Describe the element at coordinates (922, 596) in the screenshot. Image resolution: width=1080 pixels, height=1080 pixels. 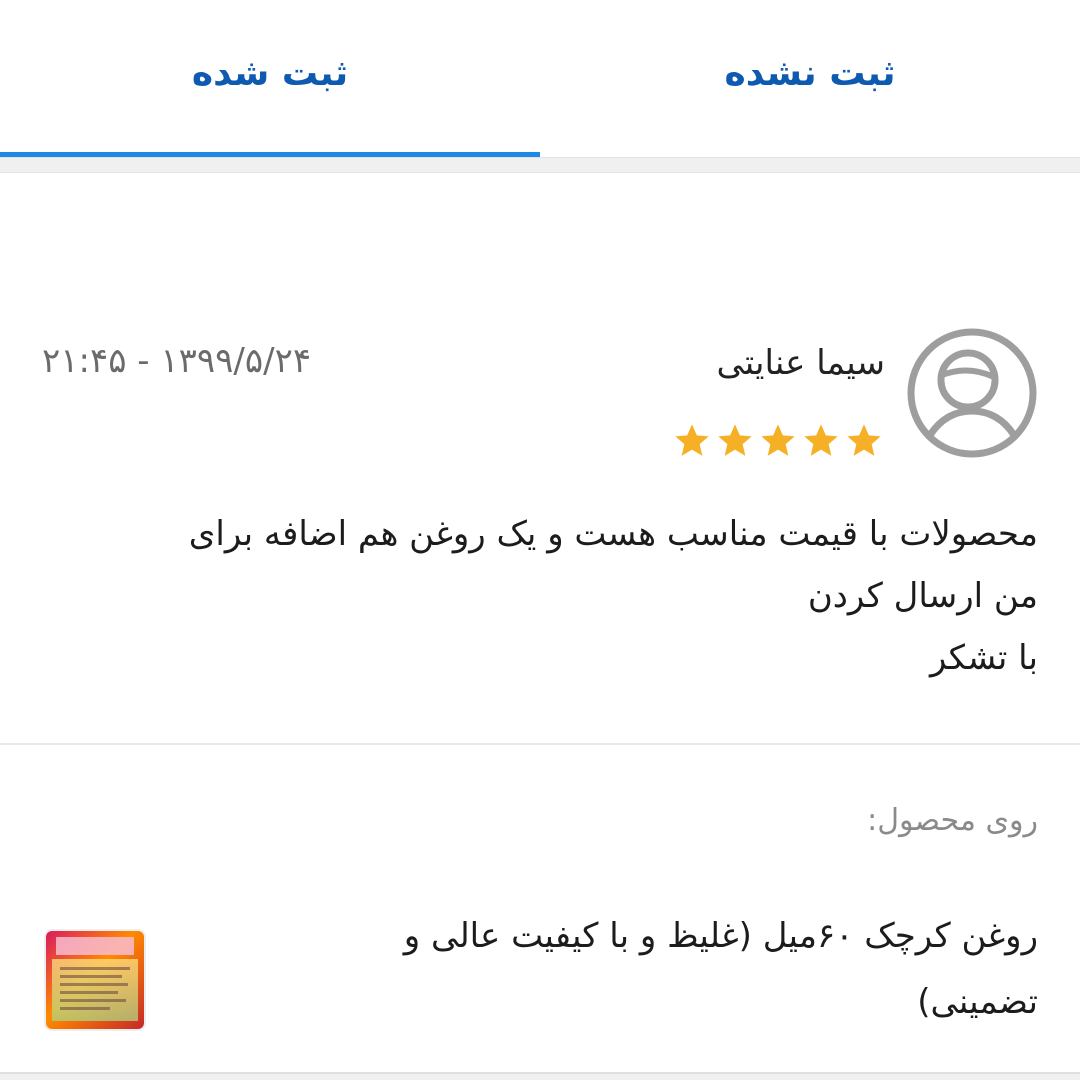
I see `comment-line: من ارسال کردن` at that location.